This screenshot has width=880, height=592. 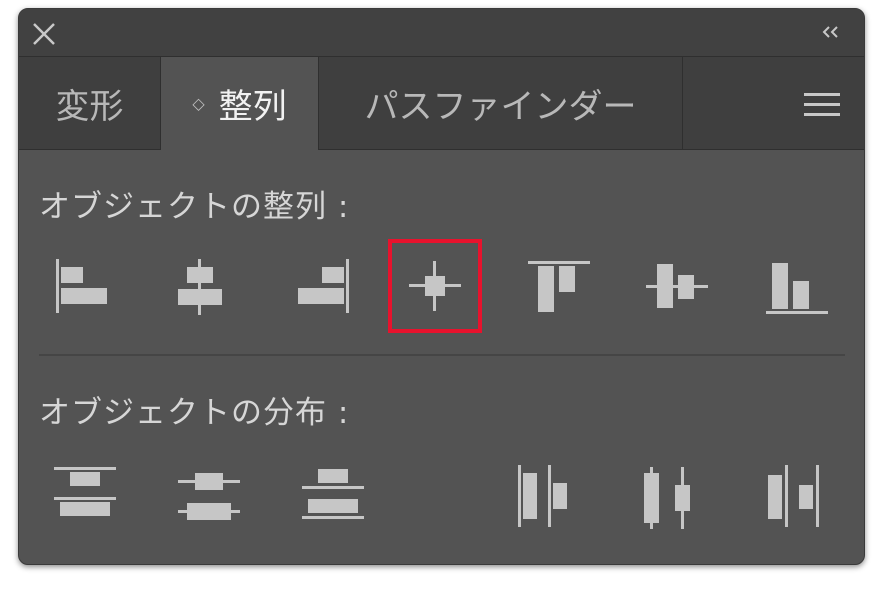 I want to click on align-horizontal-center-icon, so click(x=200, y=286).